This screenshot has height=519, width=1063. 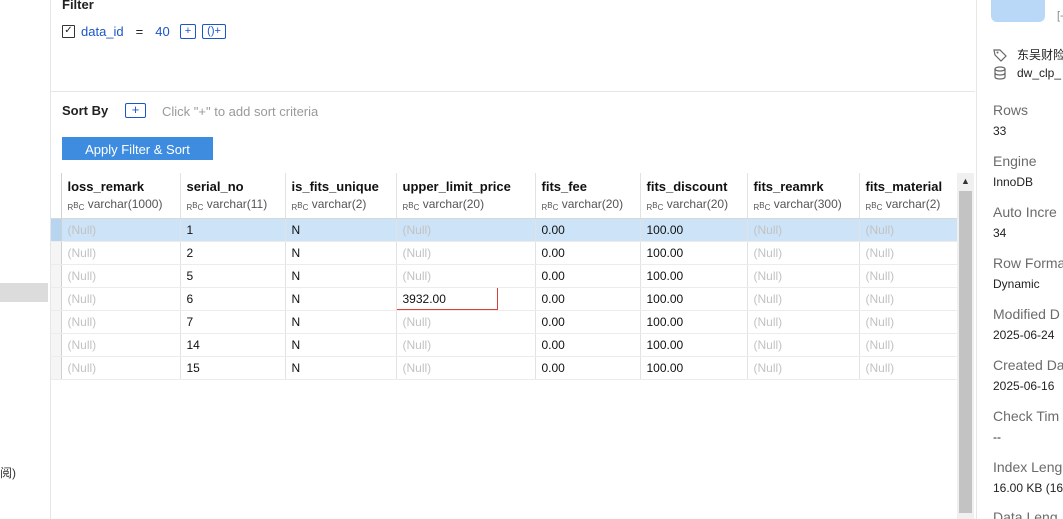 I want to click on table-cell: 6, so click(x=233, y=299).